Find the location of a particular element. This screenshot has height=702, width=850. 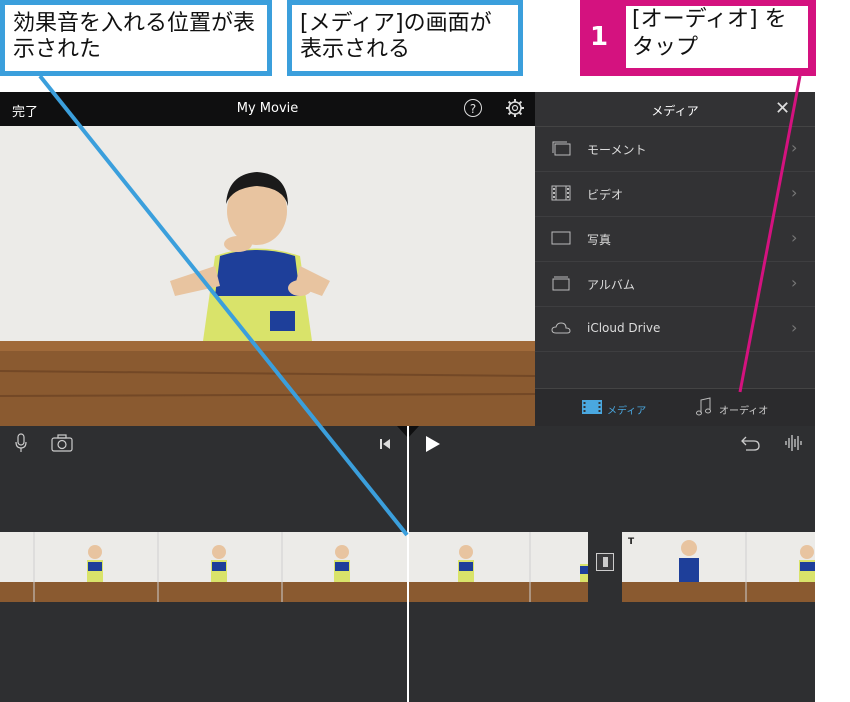

album-icon is located at coordinates (561, 283).